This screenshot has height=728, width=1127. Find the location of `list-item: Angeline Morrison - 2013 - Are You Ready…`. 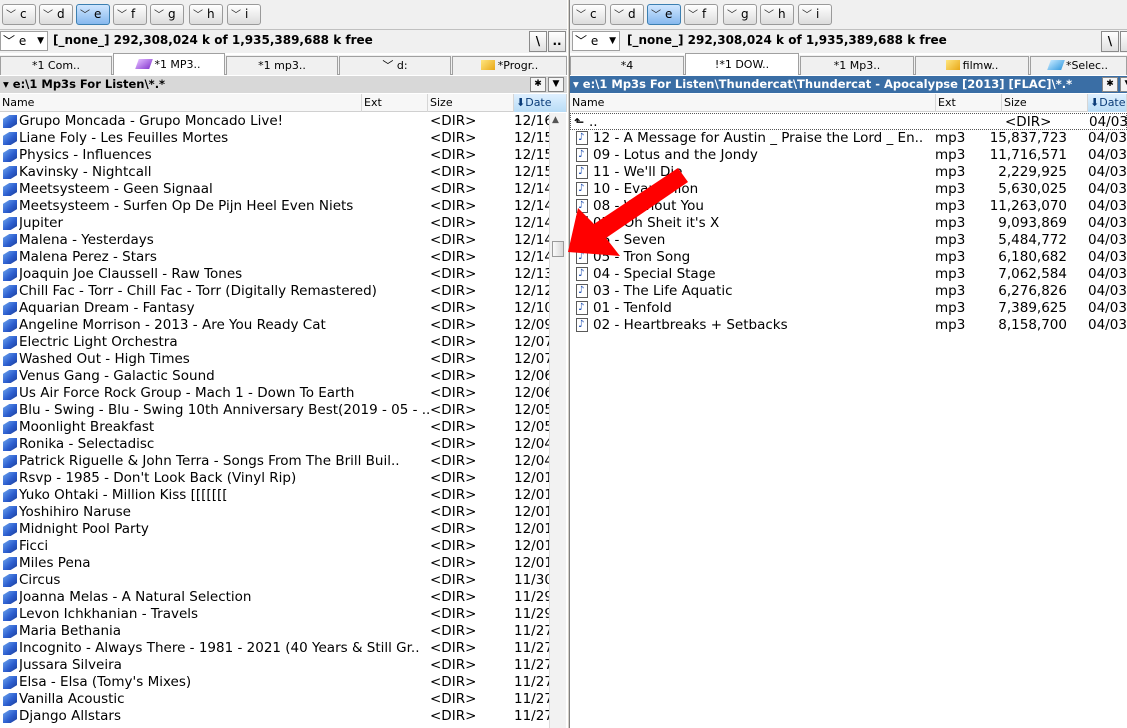

list-item: Angeline Morrison - 2013 - Are You Ready… is located at coordinates (283, 325).